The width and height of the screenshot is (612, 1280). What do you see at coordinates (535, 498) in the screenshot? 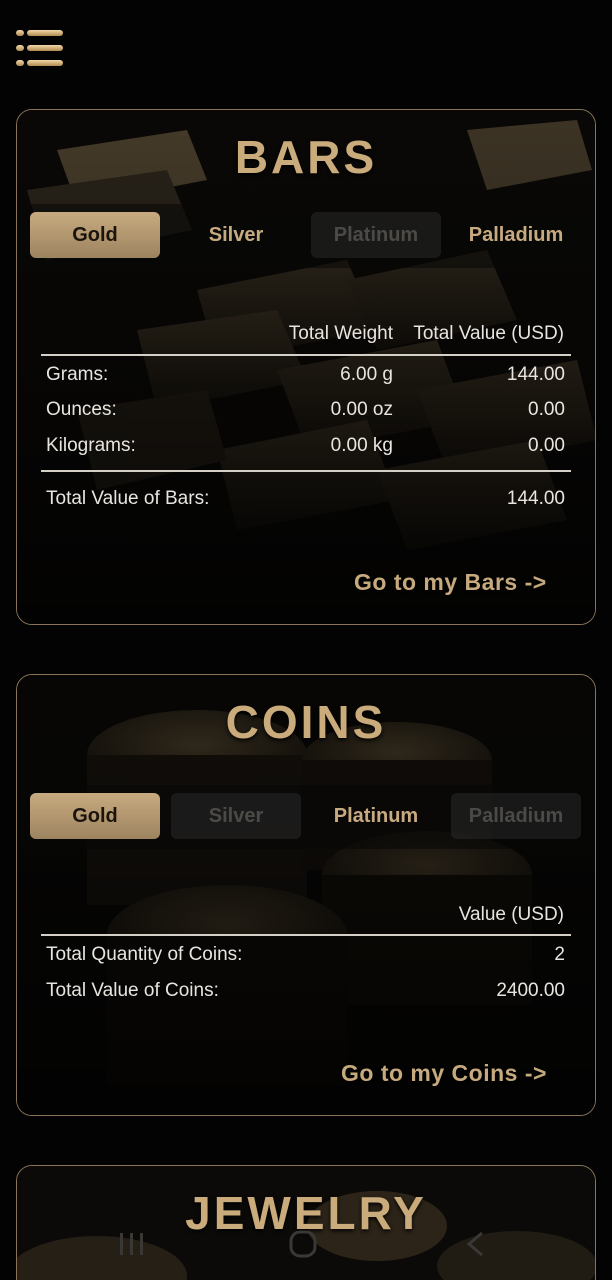
I see `bars-total-value: 144.00` at bounding box center [535, 498].